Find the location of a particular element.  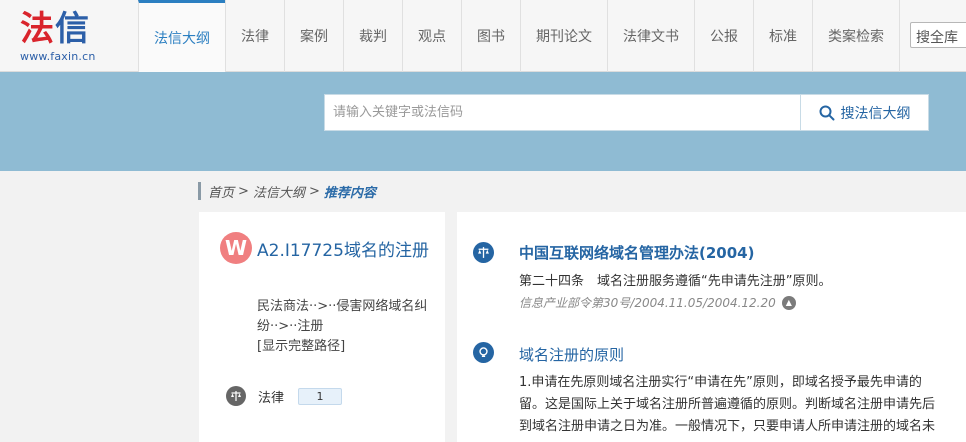

result-title-link: 域名注册的原则 is located at coordinates (571, 354).